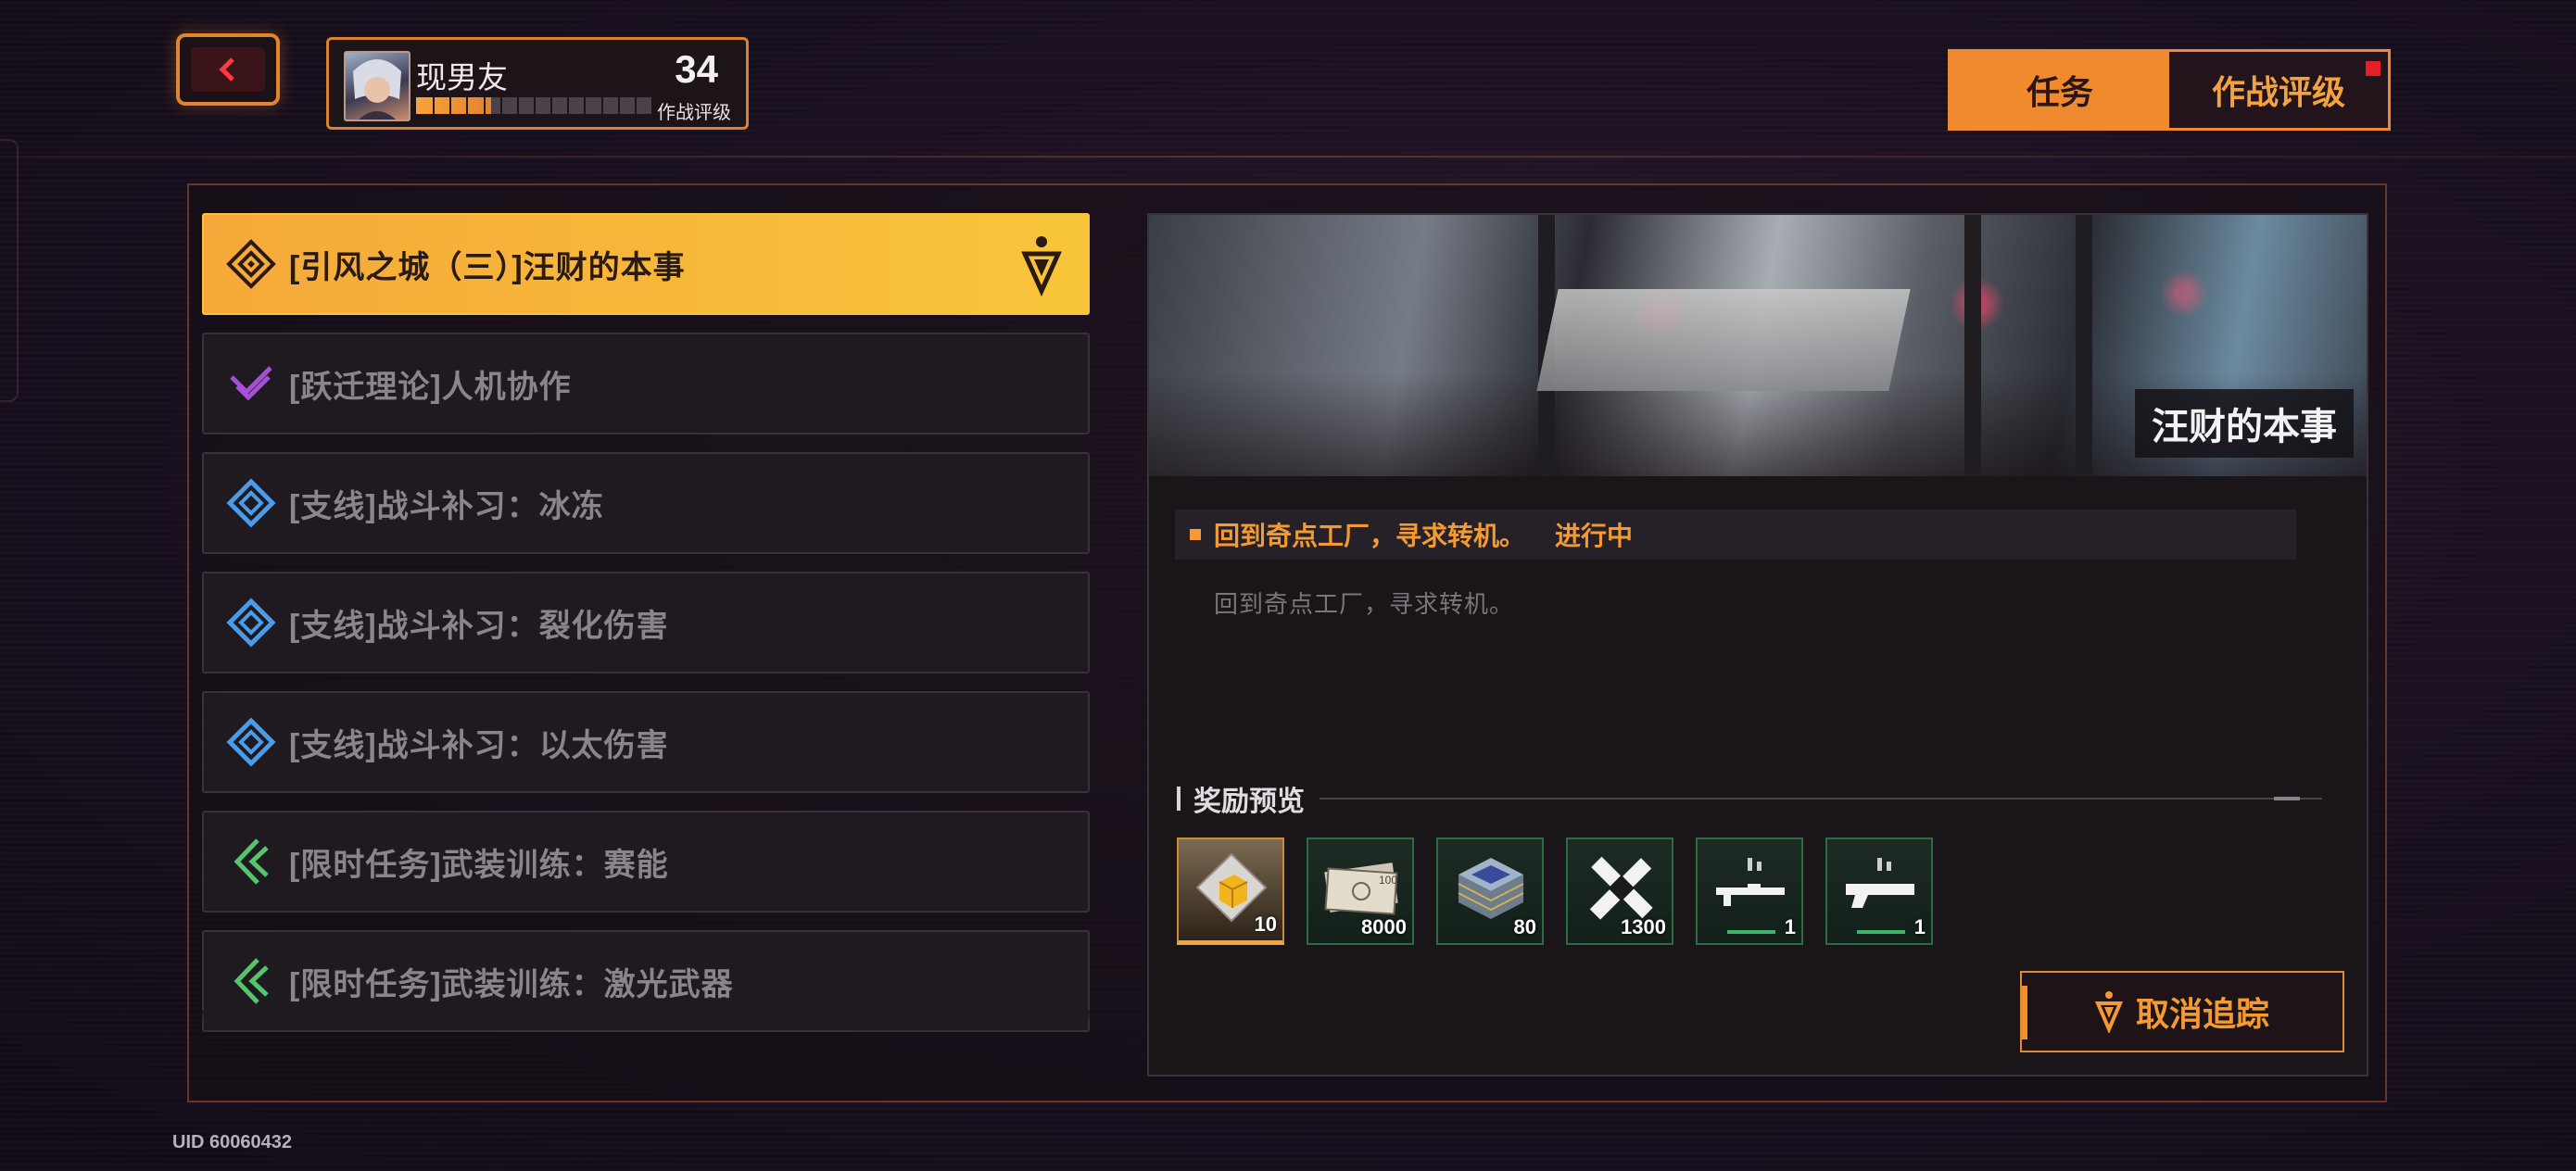 Image resolution: width=2576 pixels, height=1171 pixels. I want to click on quest-item: [支线]战斗补习：以太伤害, so click(646, 742).